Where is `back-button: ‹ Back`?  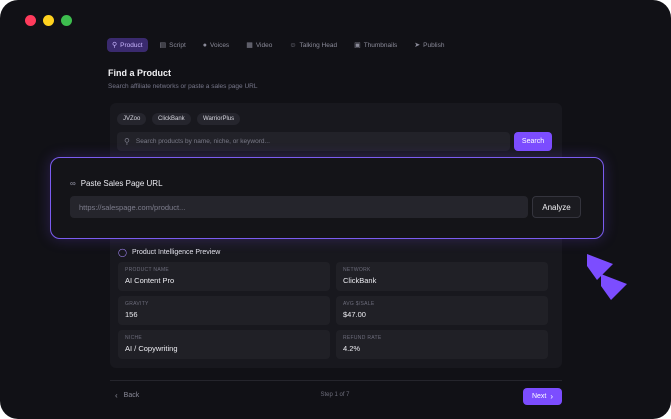 back-button: ‹ Back is located at coordinates (127, 395).